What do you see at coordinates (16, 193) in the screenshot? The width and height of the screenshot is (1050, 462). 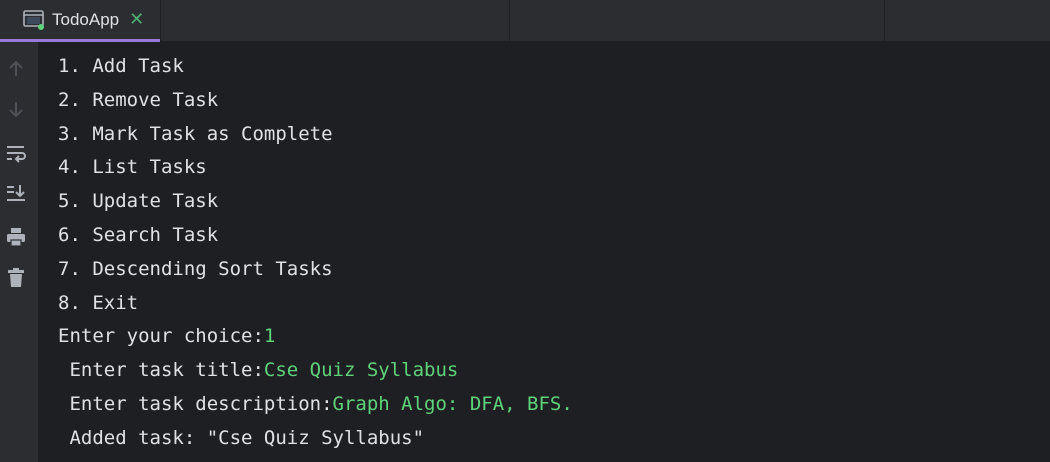 I see `scroll-to-end-icon` at bounding box center [16, 193].